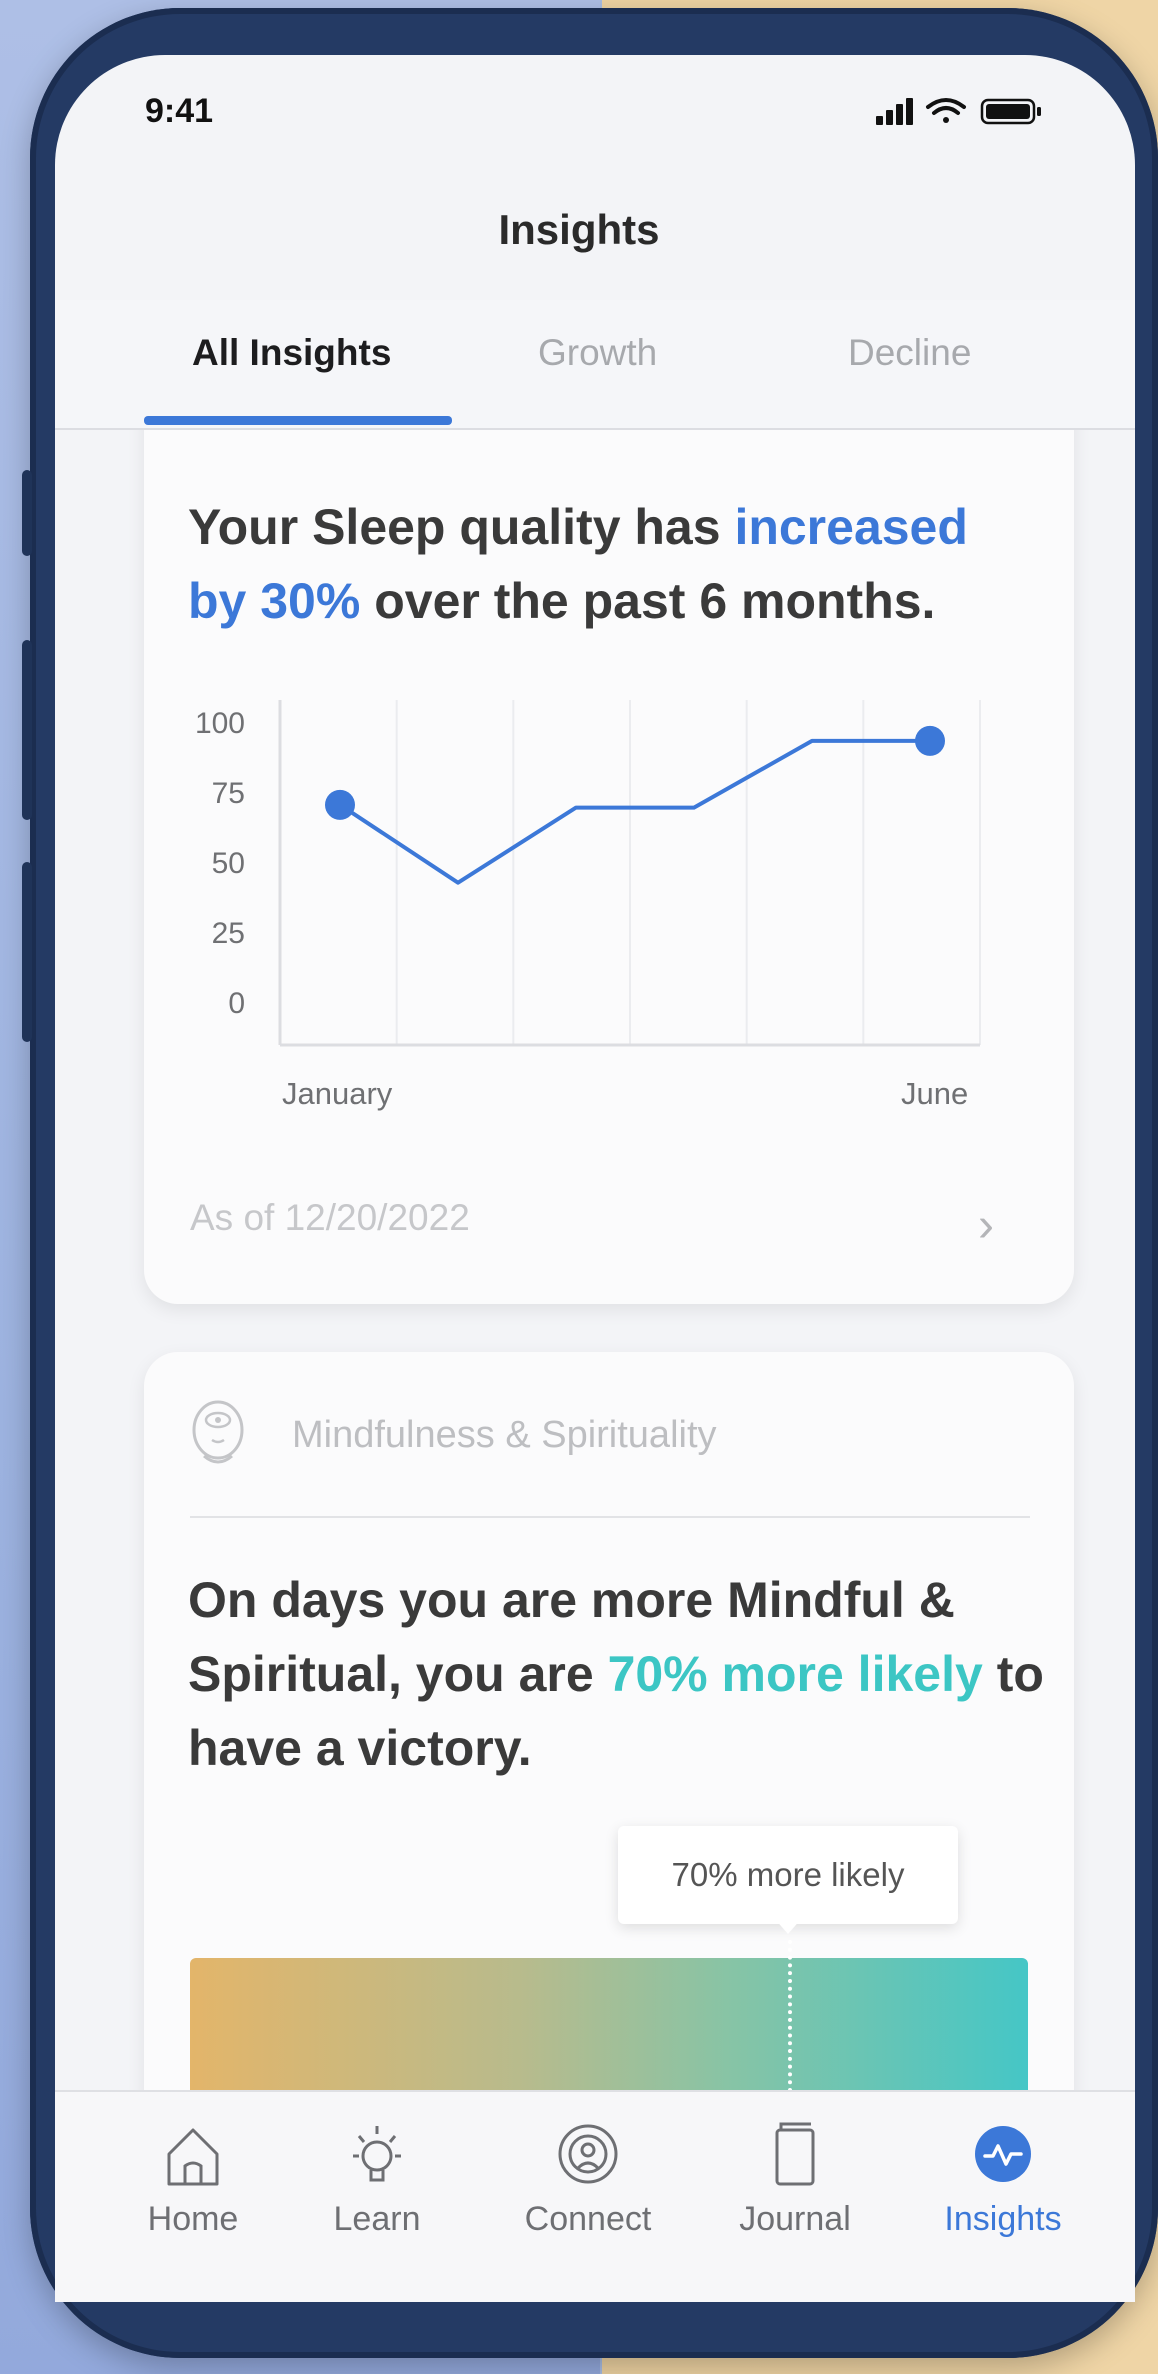  Describe the element at coordinates (588, 2219) in the screenshot. I see `tab-connect-label: Connect` at that location.